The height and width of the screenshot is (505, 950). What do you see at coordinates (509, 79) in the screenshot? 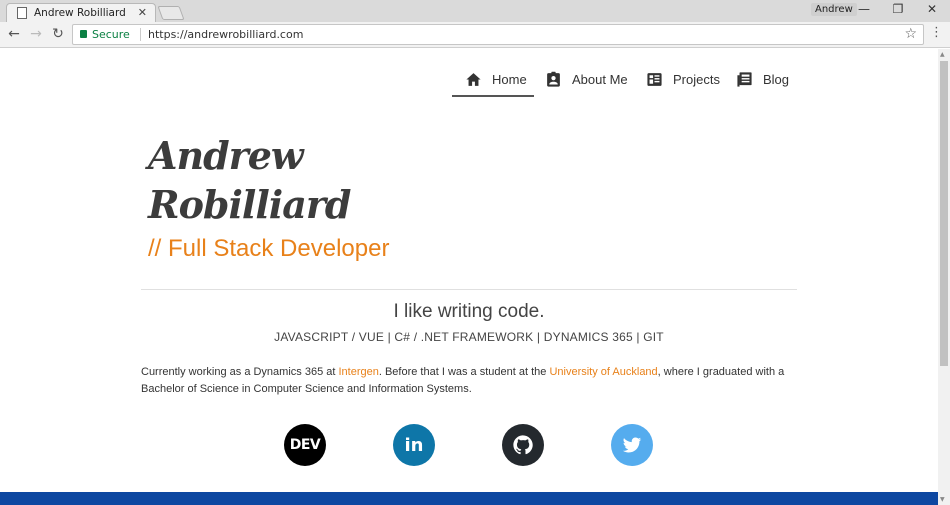
I see `nav-home-label: Home` at bounding box center [509, 79].